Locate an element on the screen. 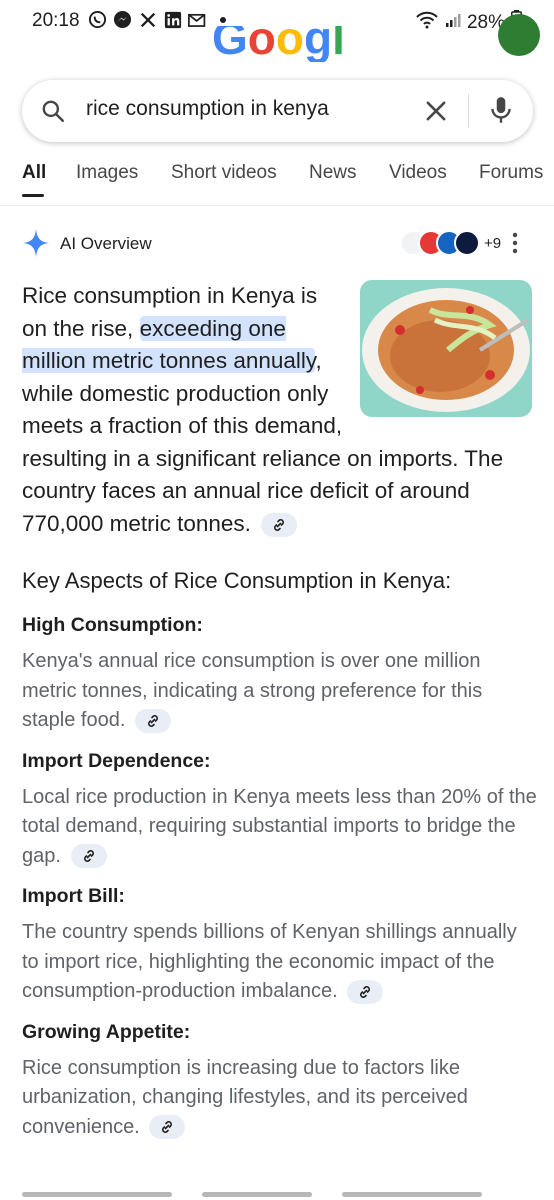 This screenshot has width=554, height=1200. tab-short-videos: Short videos is located at coordinates (224, 173).